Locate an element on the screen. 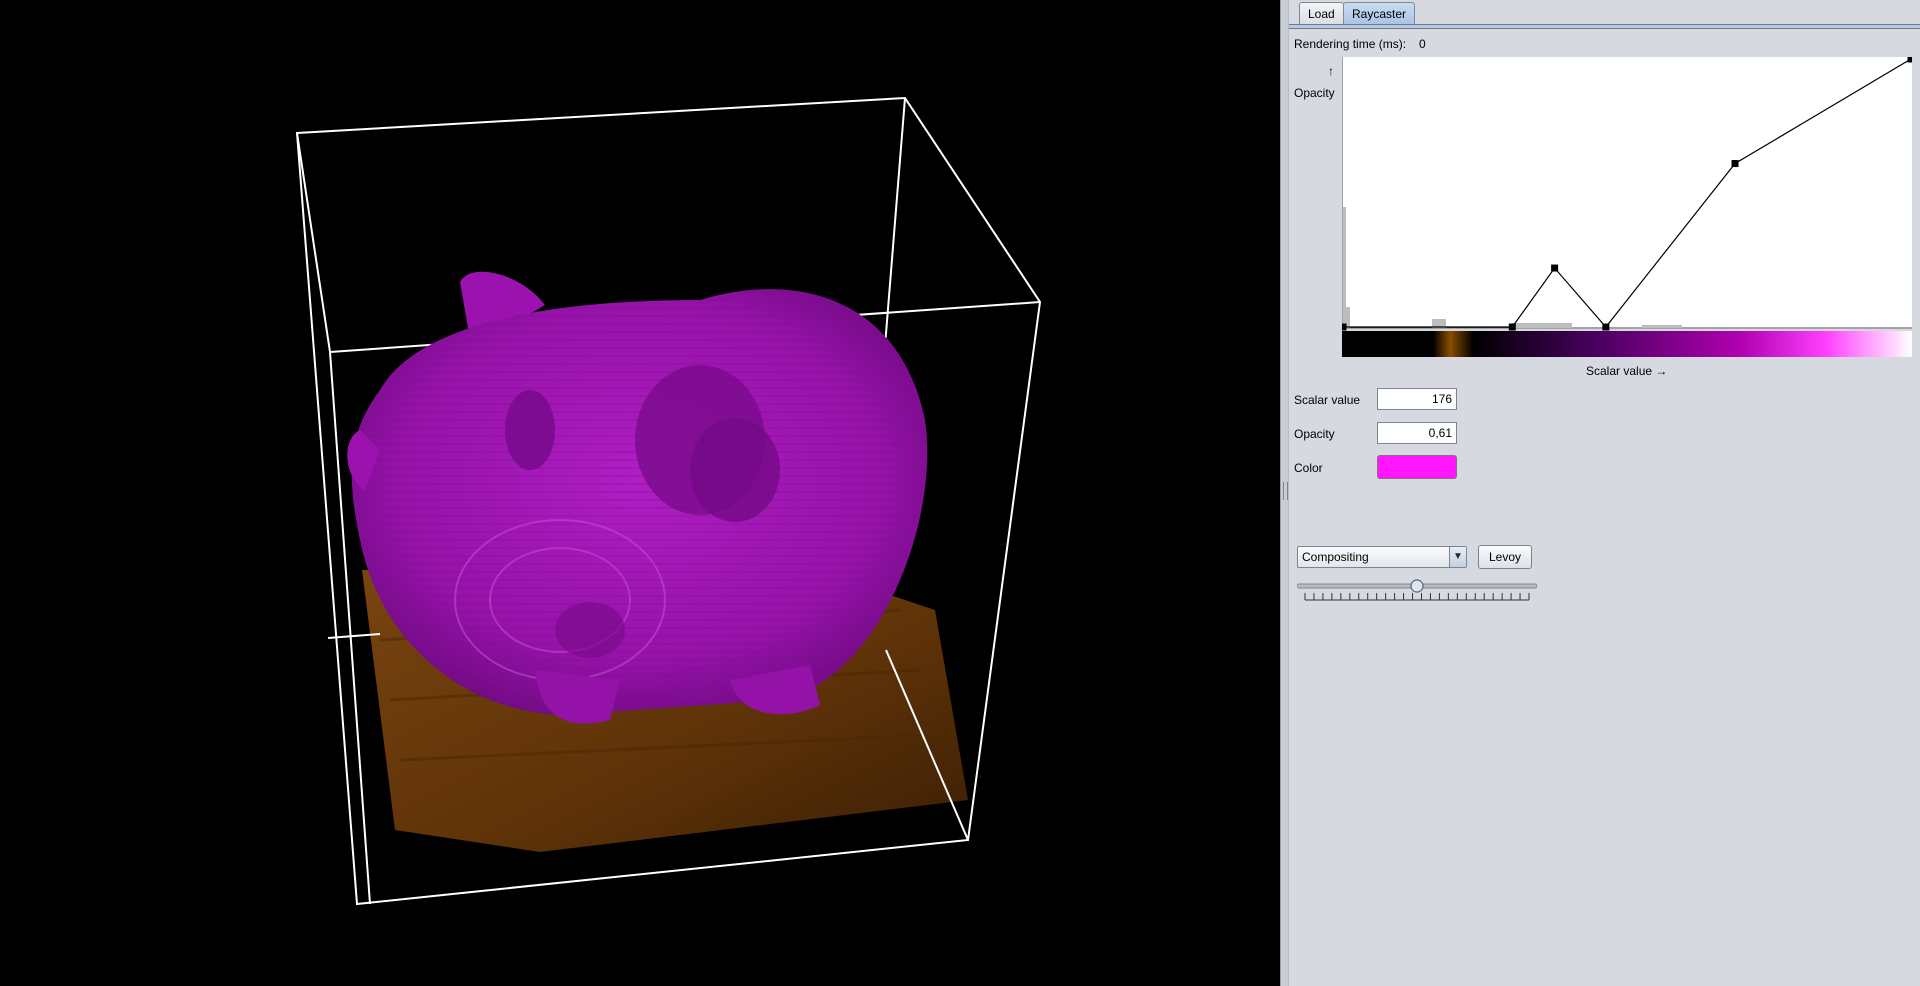 Image resolution: width=1920 pixels, height=986 pixels. scalar-axis-label: Scalar value is located at coordinates (1619, 371).